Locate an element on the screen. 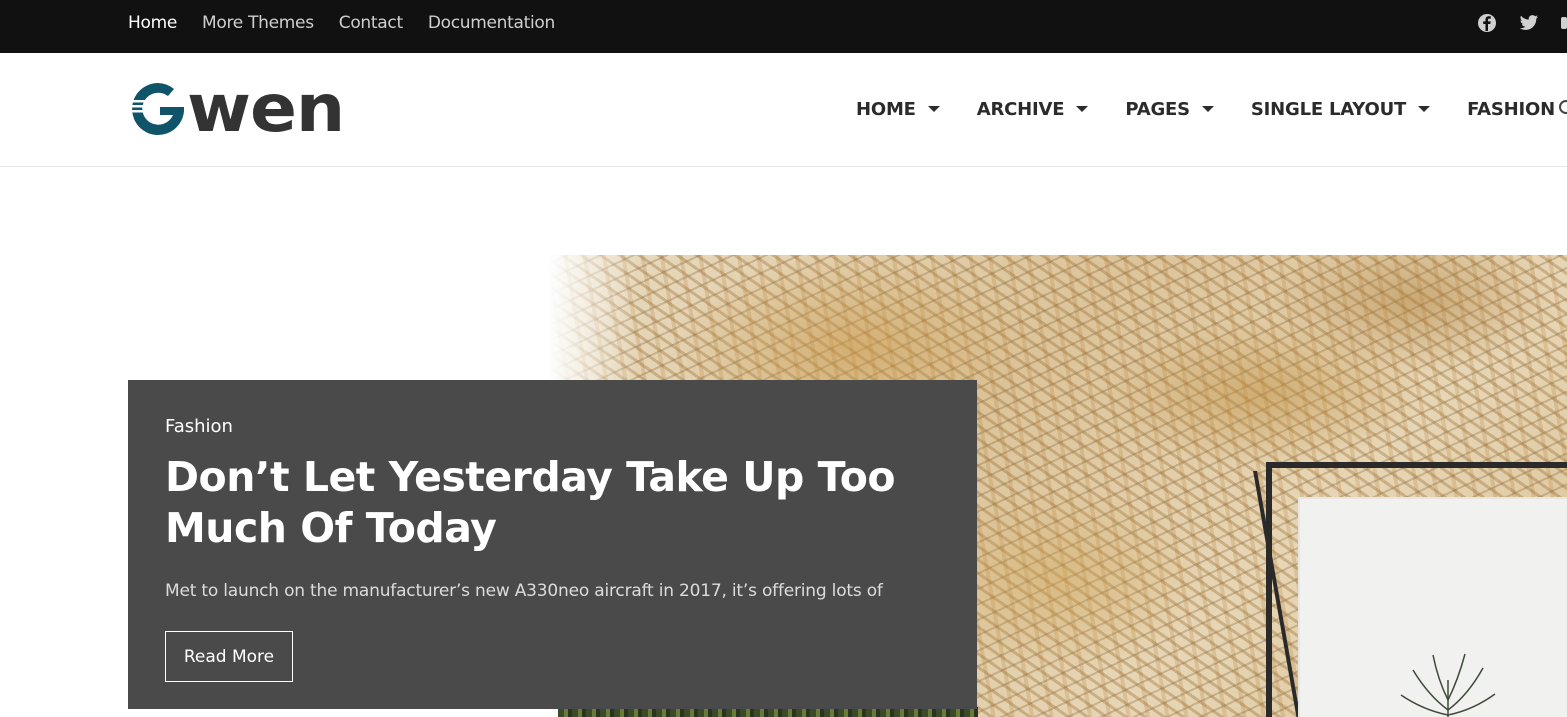 The height and width of the screenshot is (717, 1567). nav-label: PAGES is located at coordinates (1157, 109).